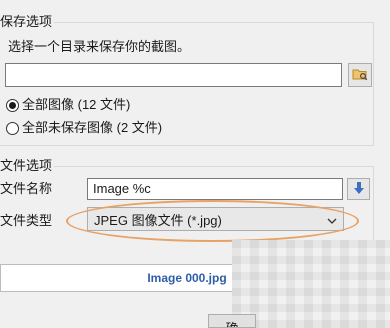 This screenshot has width=390, height=328. What do you see at coordinates (187, 278) in the screenshot?
I see `filename-preview-text: Image 000.jpg` at bounding box center [187, 278].